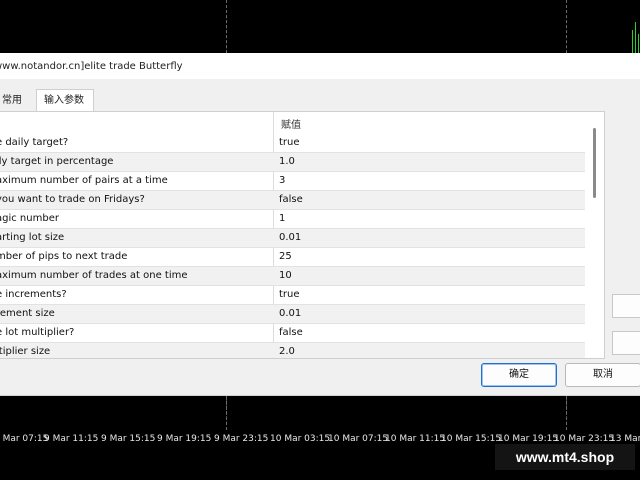 The width and height of the screenshot is (640, 480). What do you see at coordinates (625, 439) in the screenshot?
I see `time-axis-label: 13 Mar 0` at bounding box center [625, 439].